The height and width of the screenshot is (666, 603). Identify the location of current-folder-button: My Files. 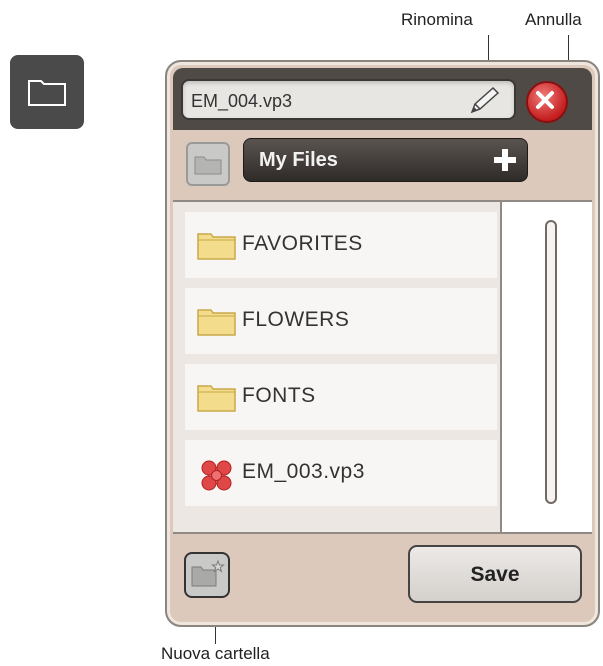
(385, 160).